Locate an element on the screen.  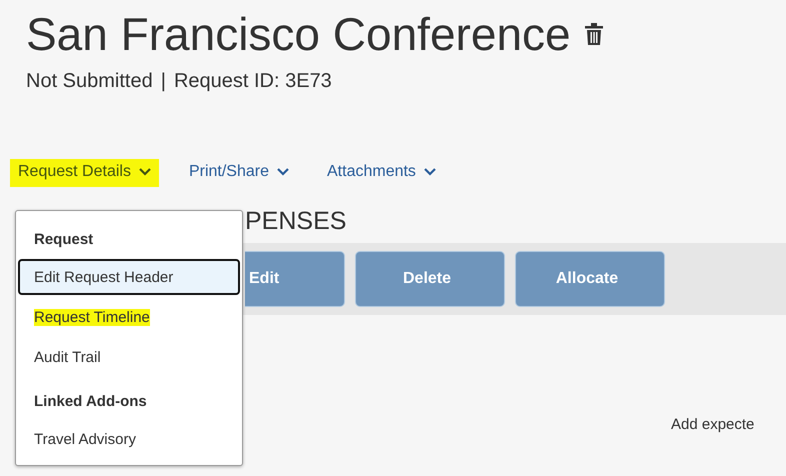
menu-item: Edit Request Header is located at coordinates (129, 277).